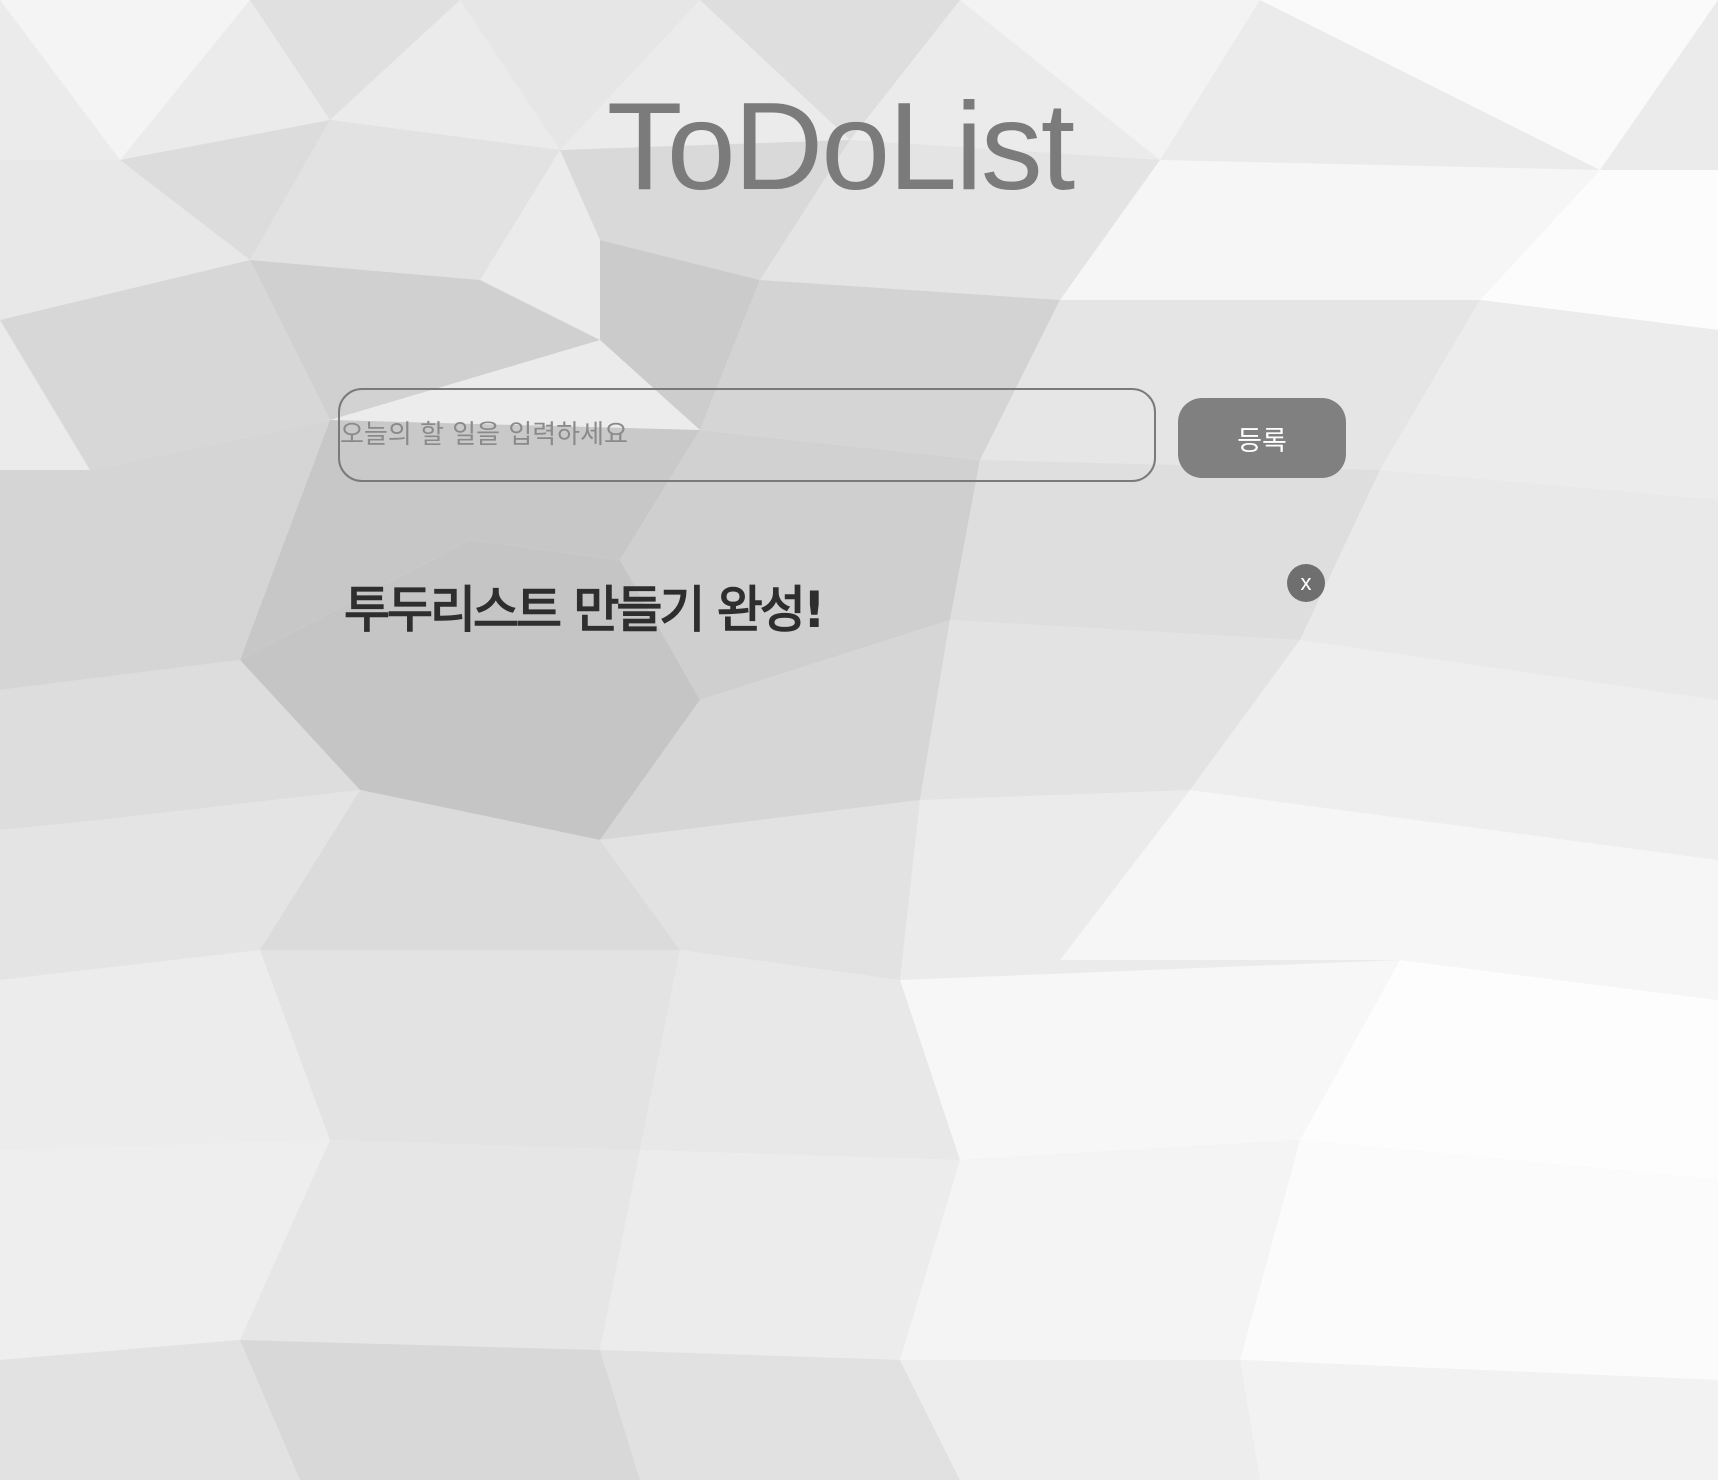 The image size is (1718, 1480). I want to click on todo-text: 투두리스트 만들기 완성!, so click(585, 610).